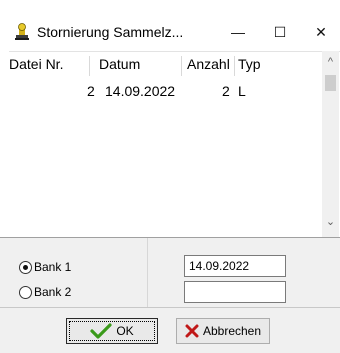 Image resolution: width=340 pixels, height=353 pixels. I want to click on minimize-button: —, so click(238, 32).